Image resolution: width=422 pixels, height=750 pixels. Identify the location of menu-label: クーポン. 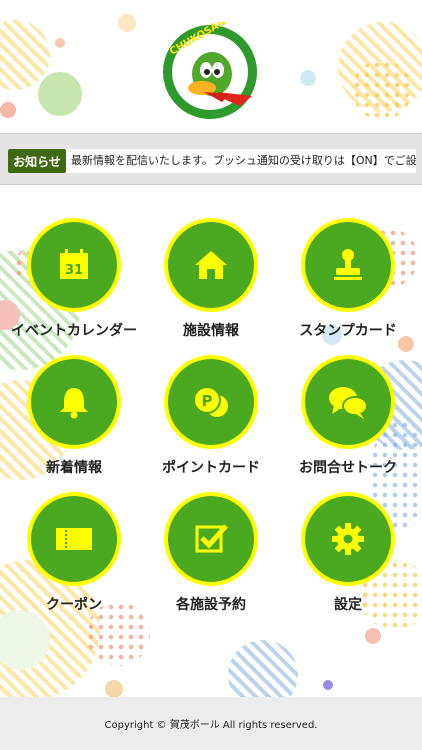
(74, 605).